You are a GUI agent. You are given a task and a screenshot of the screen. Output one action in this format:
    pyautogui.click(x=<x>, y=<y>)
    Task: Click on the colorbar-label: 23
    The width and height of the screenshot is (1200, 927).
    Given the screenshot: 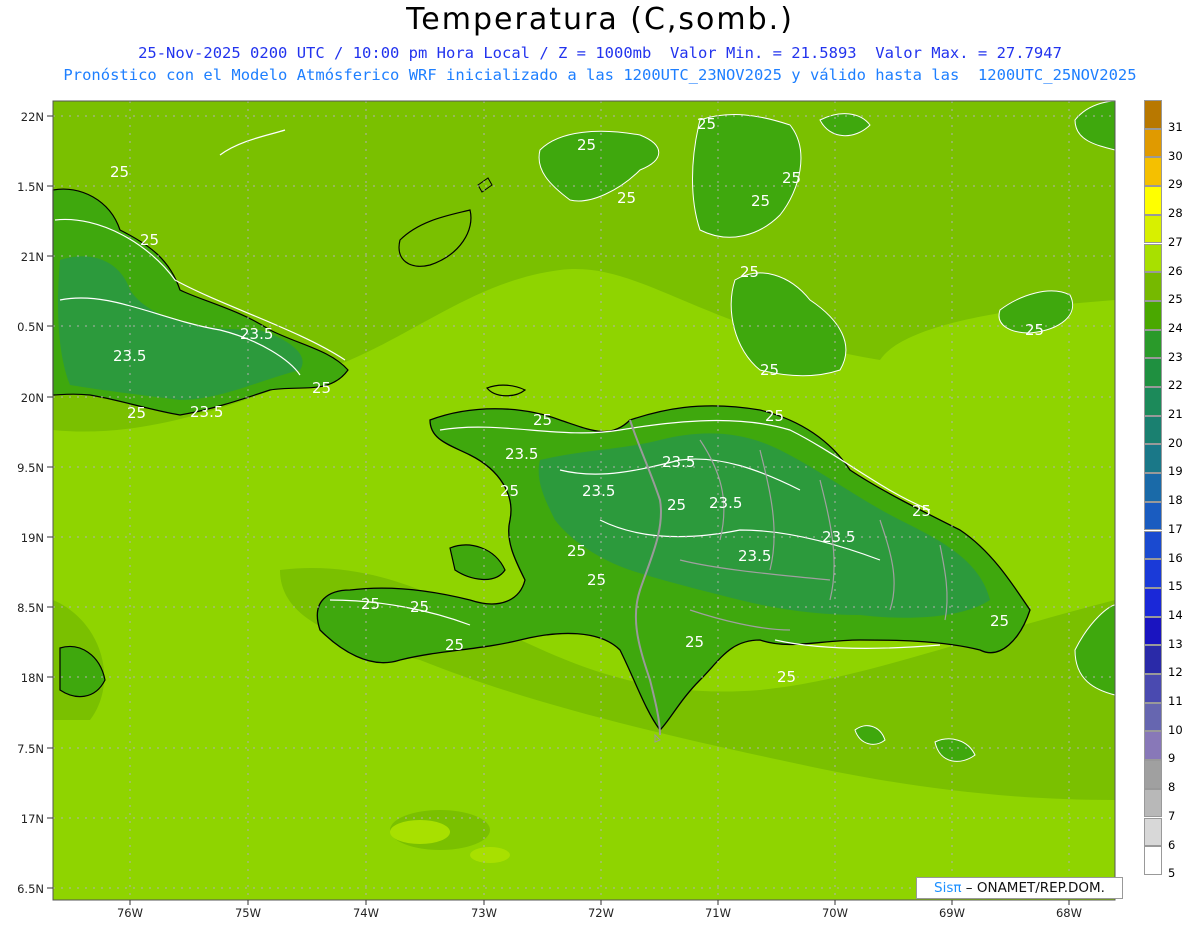 What is the action you would take?
    pyautogui.click(x=1175, y=356)
    